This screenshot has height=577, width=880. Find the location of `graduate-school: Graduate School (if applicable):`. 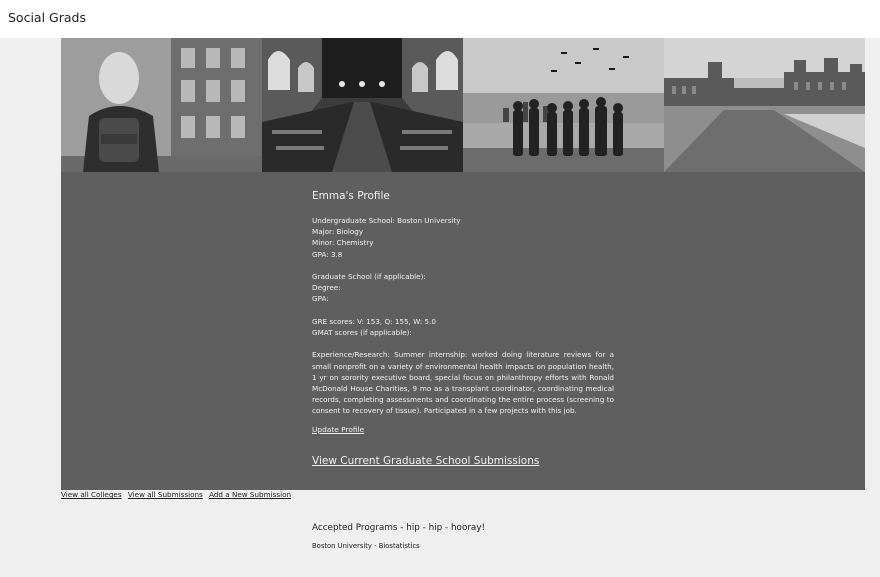

graduate-school: Graduate School (if applicable): is located at coordinates (369, 276).